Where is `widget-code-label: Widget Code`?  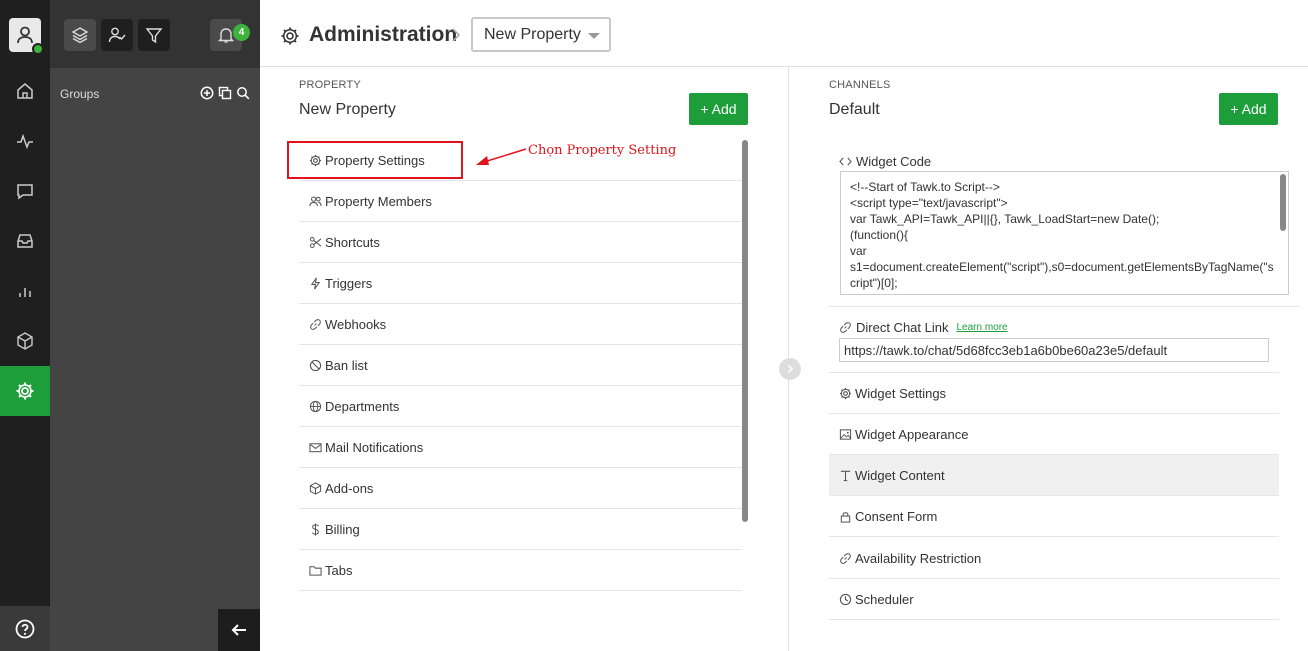 widget-code-label: Widget Code is located at coordinates (885, 161).